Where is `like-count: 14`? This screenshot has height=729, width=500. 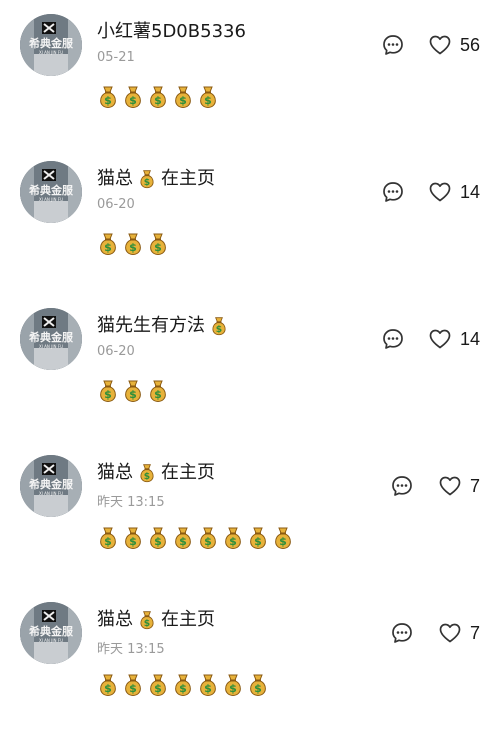
like-count: 14 is located at coordinates (470, 338).